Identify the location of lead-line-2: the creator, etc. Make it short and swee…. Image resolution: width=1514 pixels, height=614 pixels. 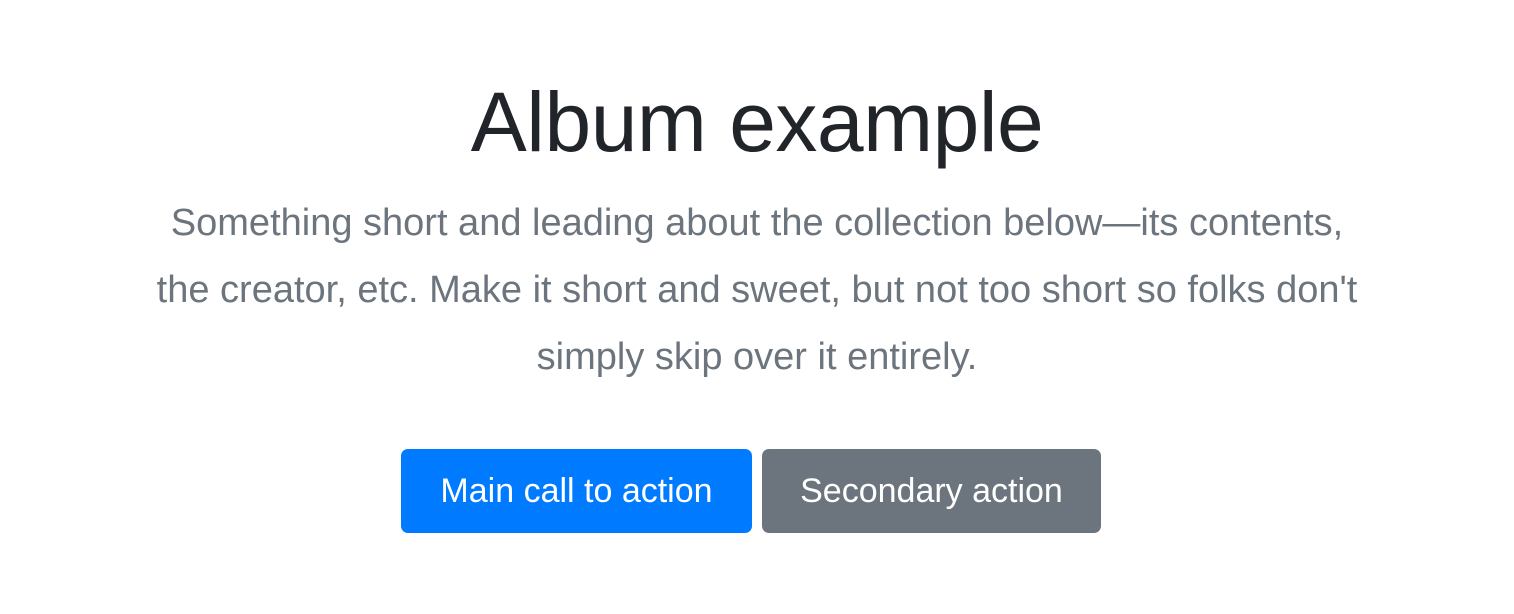
(757, 290).